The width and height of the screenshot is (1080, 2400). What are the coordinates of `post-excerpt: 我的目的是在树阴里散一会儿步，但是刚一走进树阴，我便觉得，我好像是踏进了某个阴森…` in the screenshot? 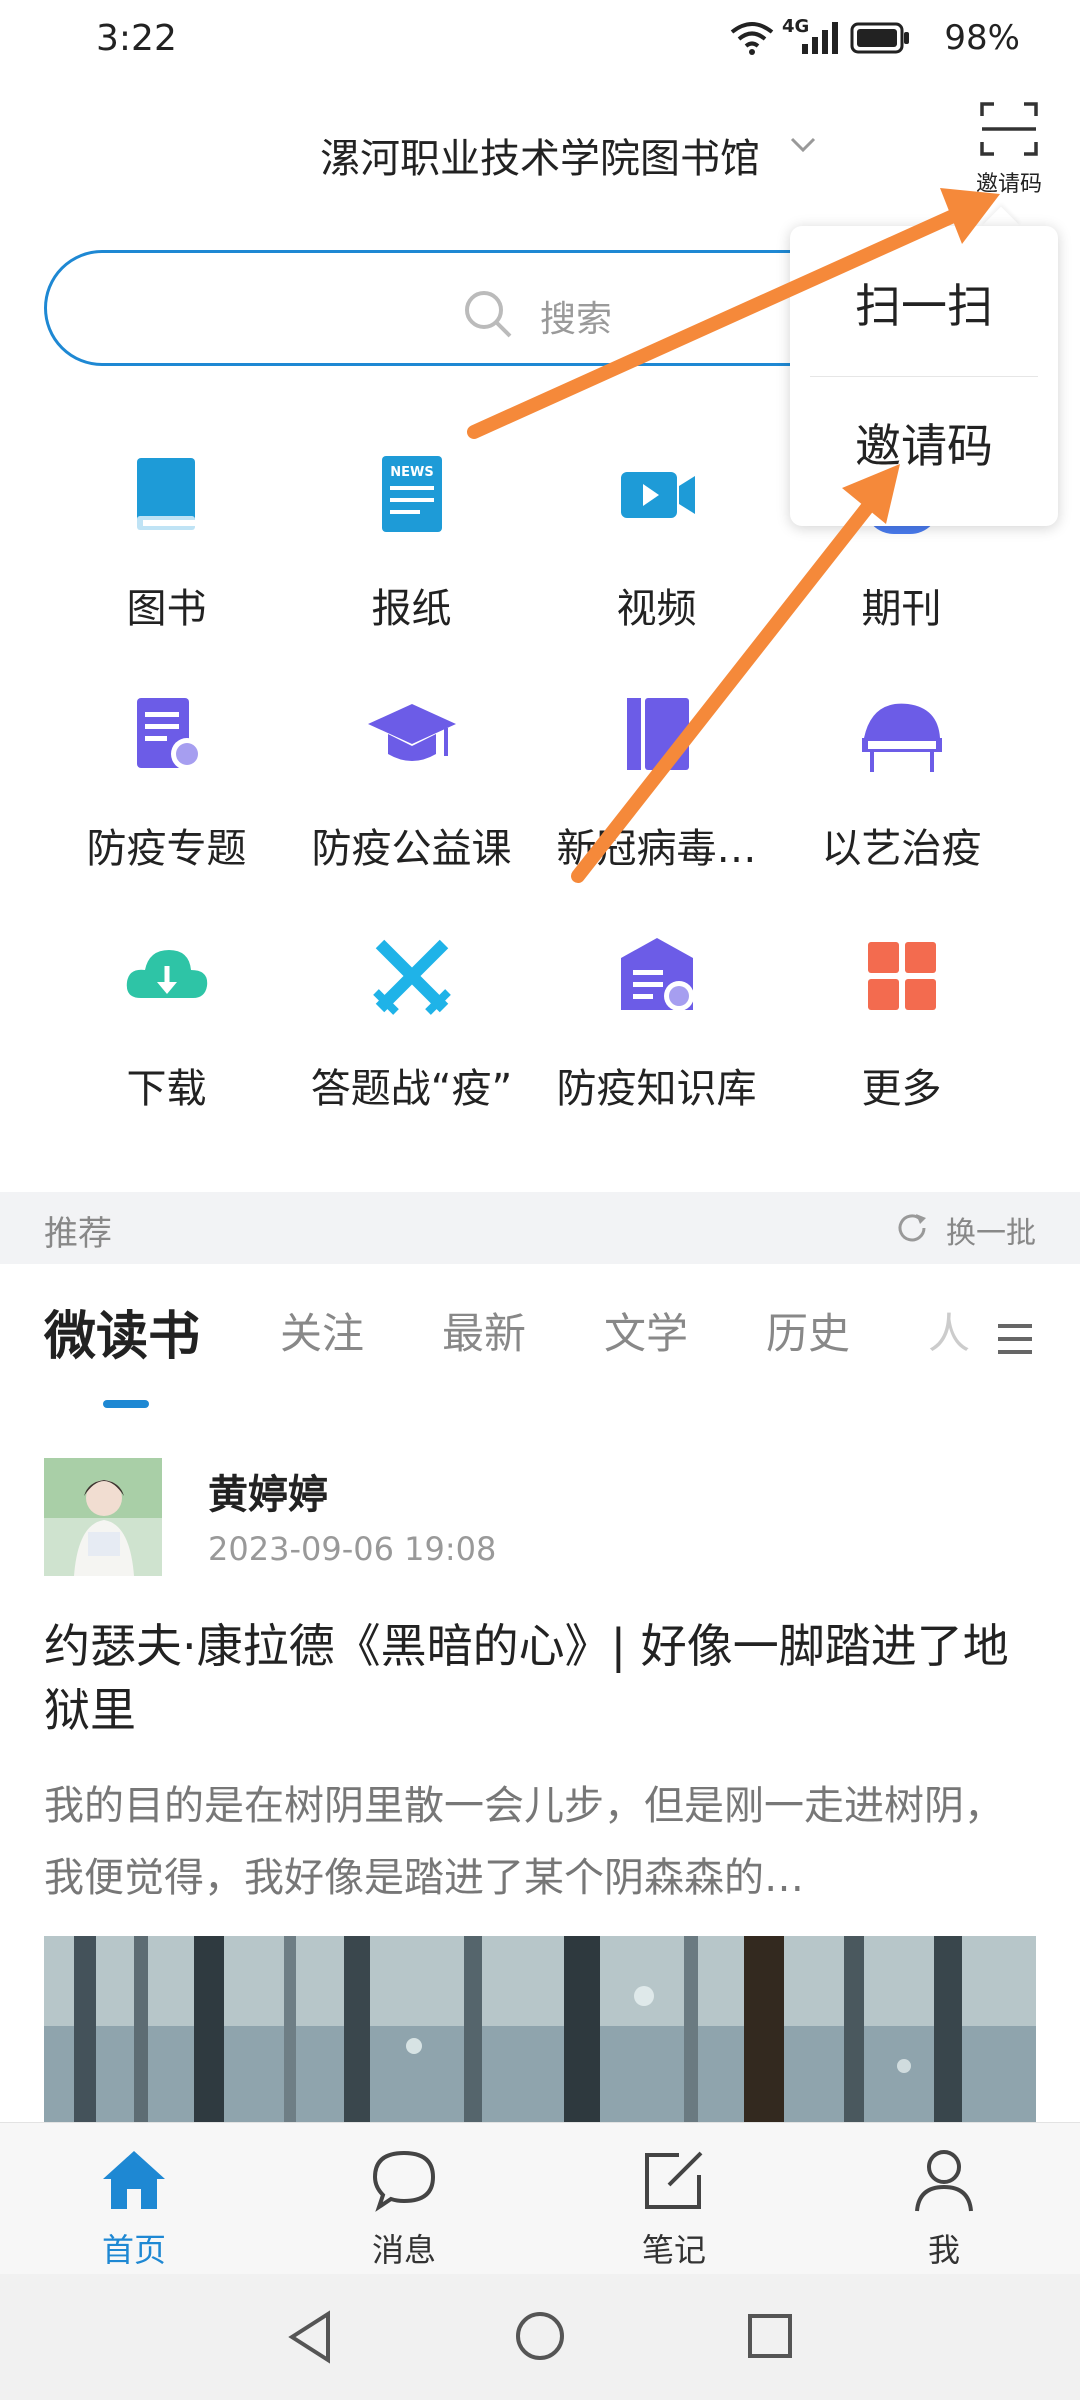 It's located at (539, 1842).